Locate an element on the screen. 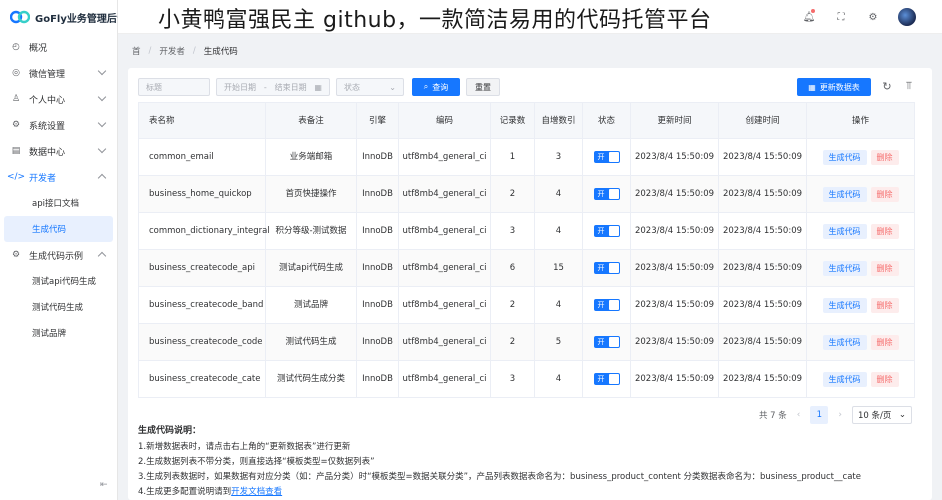 This screenshot has height=500, width=942. calendar-icon: ▦ is located at coordinates (318, 87).